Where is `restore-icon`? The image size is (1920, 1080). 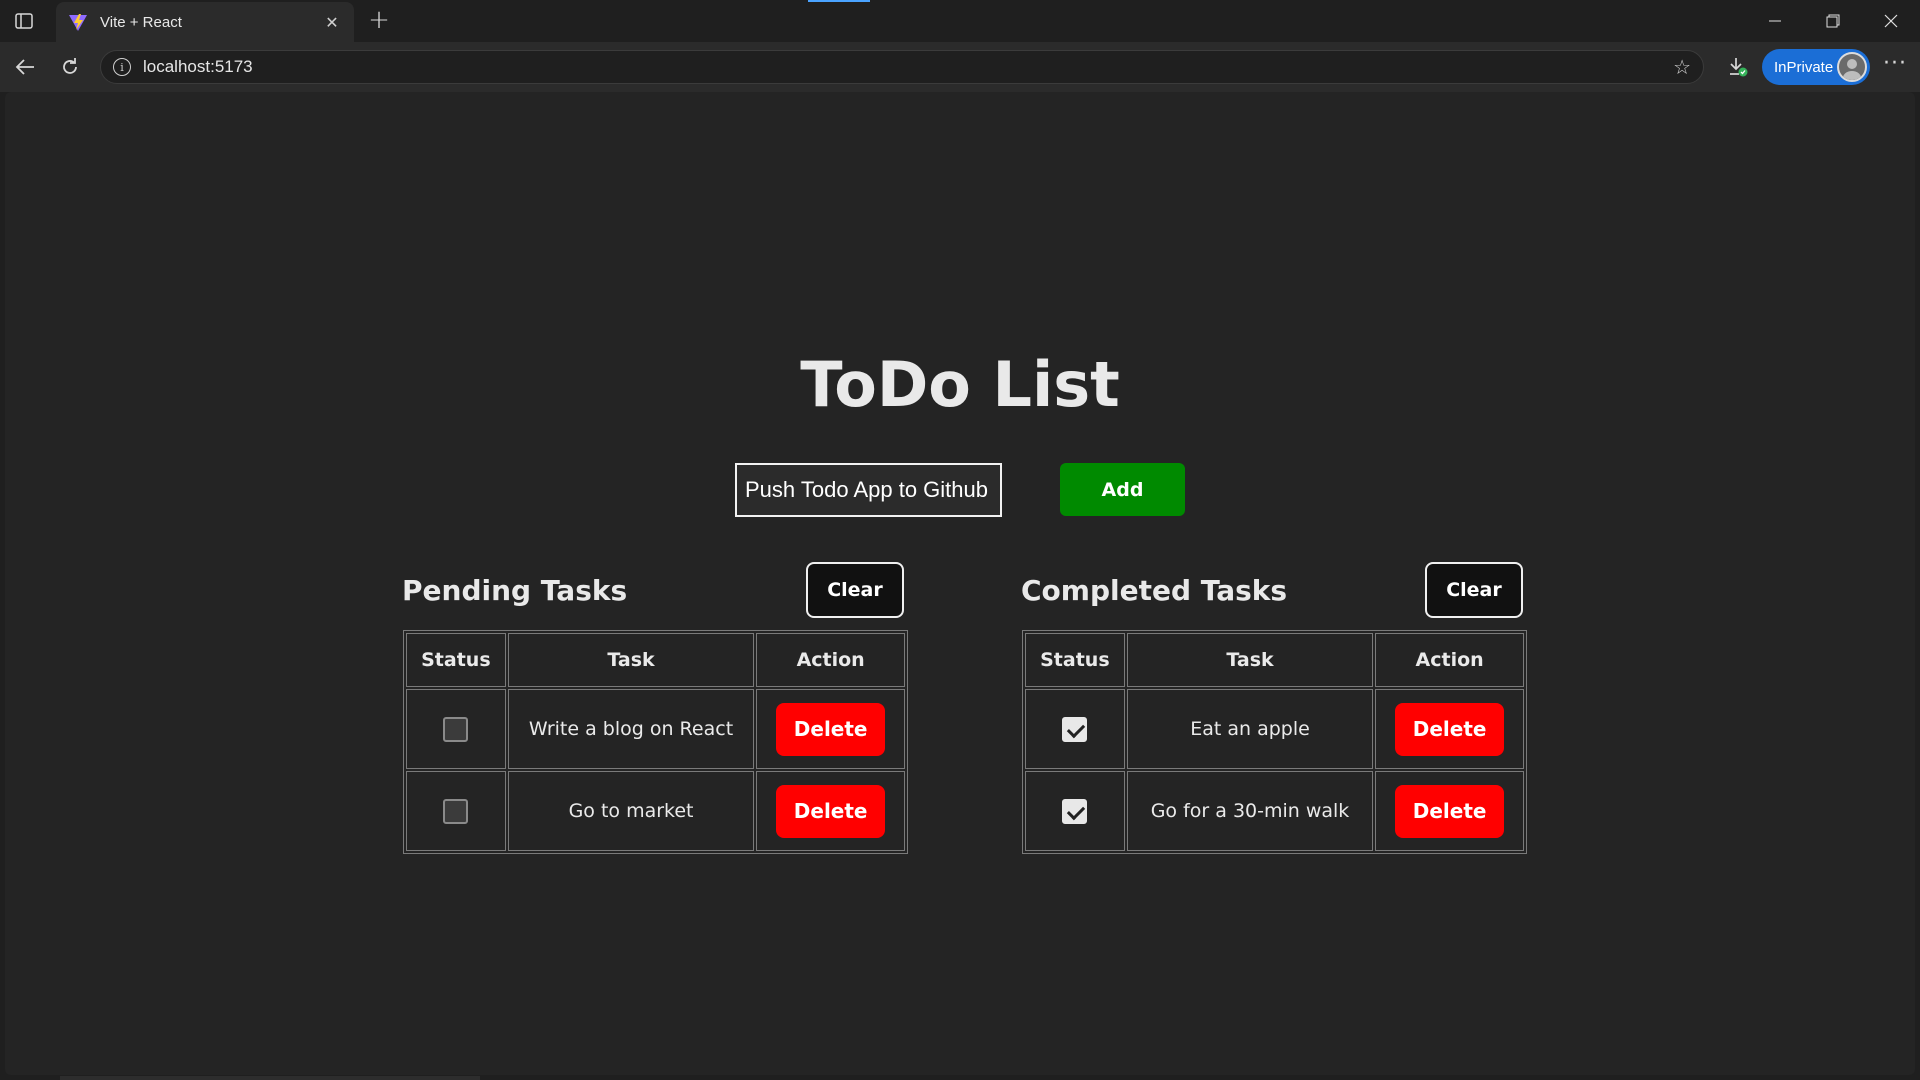 restore-icon is located at coordinates (1833, 21).